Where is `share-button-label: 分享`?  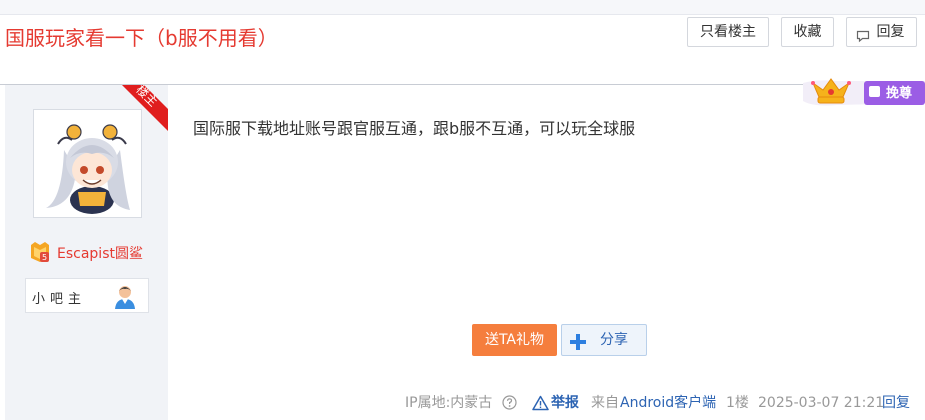 share-button-label: 分享 is located at coordinates (614, 340).